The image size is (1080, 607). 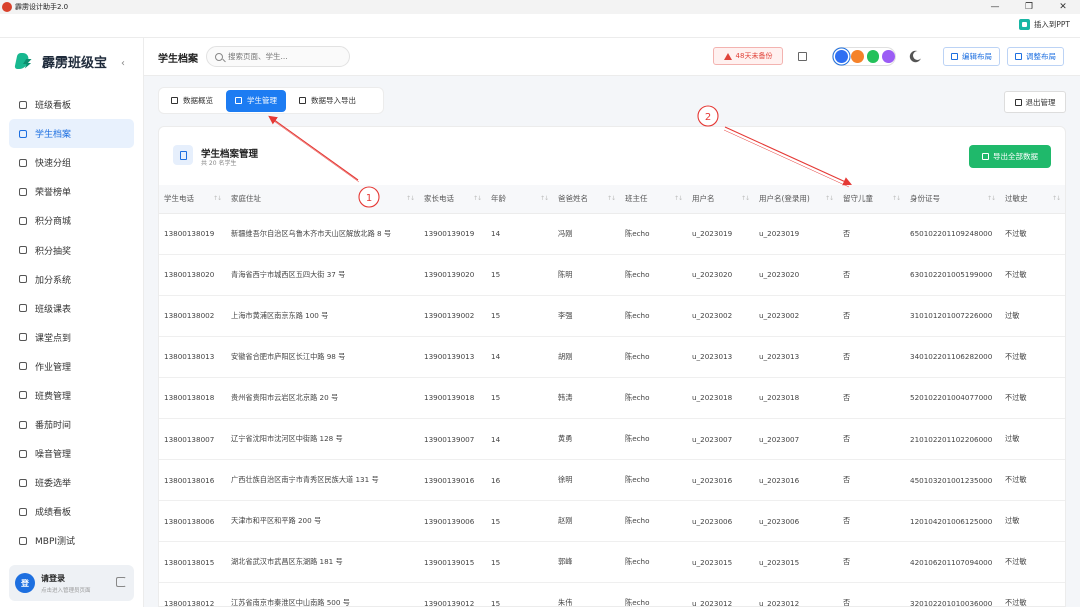 I want to click on sidebar-item-4: 积分商城, so click(x=71, y=220).